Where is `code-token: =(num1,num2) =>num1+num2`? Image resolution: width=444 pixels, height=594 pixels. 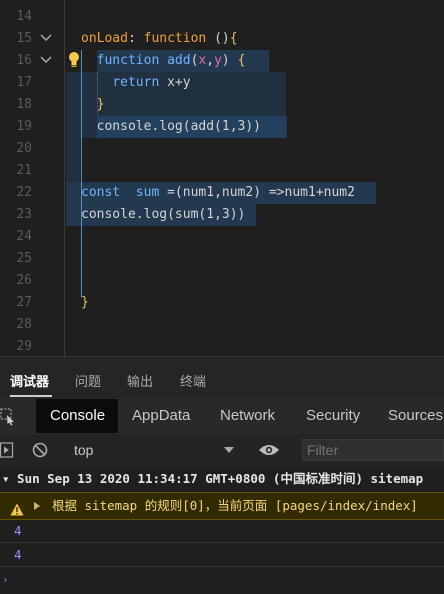
code-token: =(num1,num2) =>num1+num2 is located at coordinates (257, 192).